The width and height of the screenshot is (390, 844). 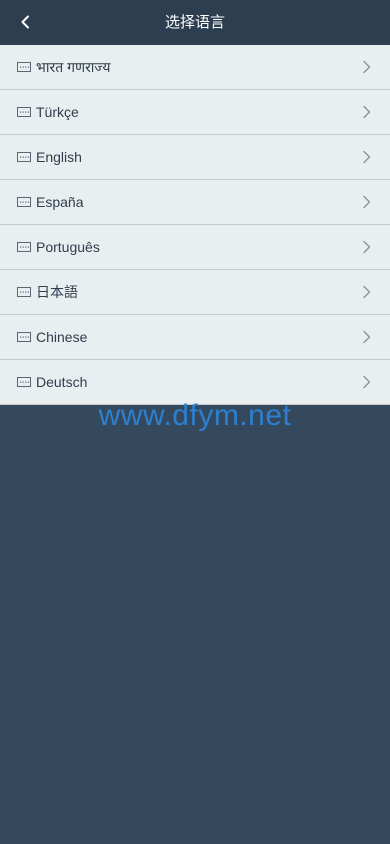 What do you see at coordinates (195, 247) in the screenshot?
I see `language-item: Português` at bounding box center [195, 247].